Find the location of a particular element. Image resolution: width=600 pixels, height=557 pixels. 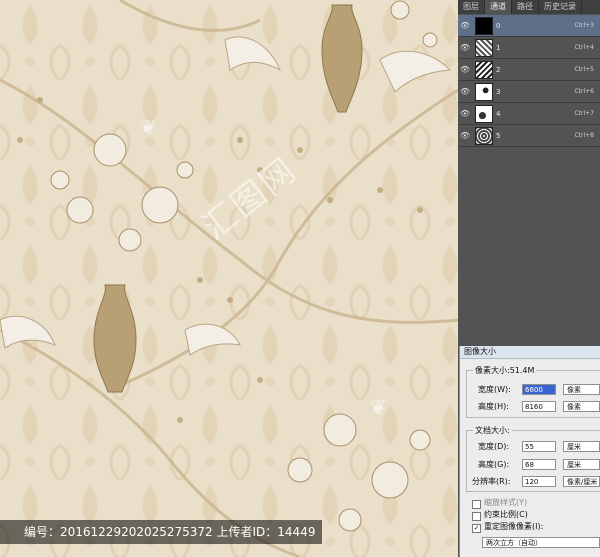

document-size-label: 文档大小: is located at coordinates (492, 430).